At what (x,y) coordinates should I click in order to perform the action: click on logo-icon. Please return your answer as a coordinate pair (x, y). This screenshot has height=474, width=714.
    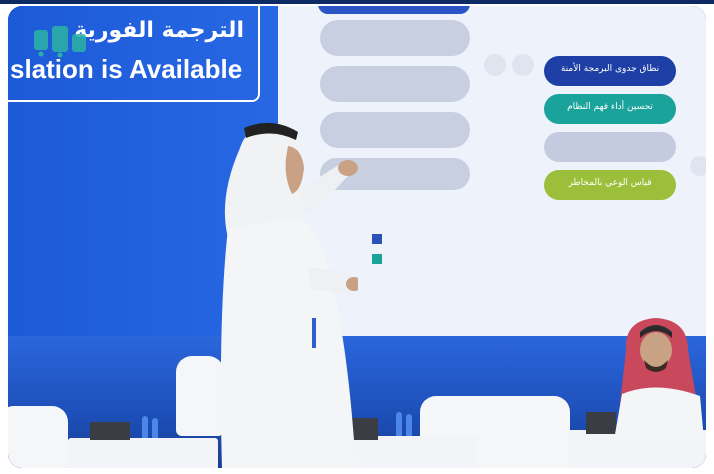
    Looking at the image, I should click on (60, 42).